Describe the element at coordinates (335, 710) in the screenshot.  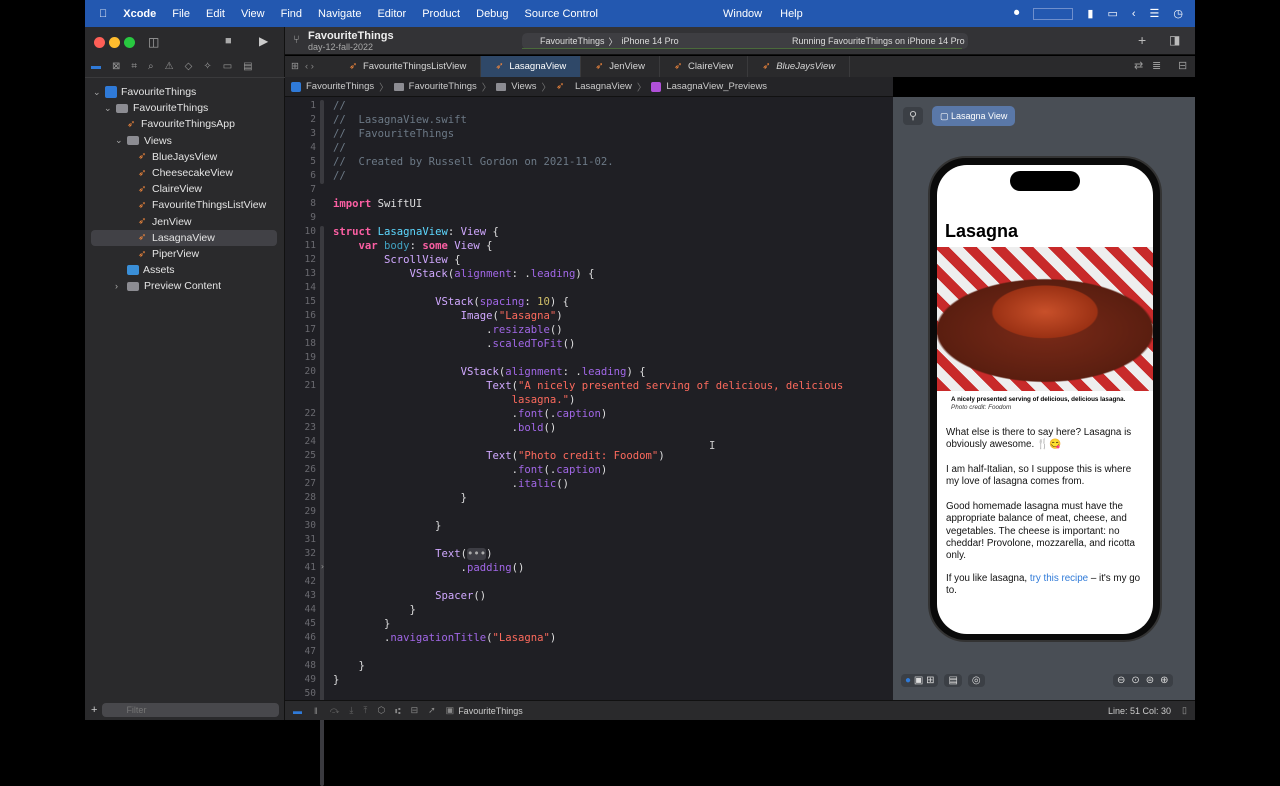
I see `step-over-icon: ⤼` at that location.